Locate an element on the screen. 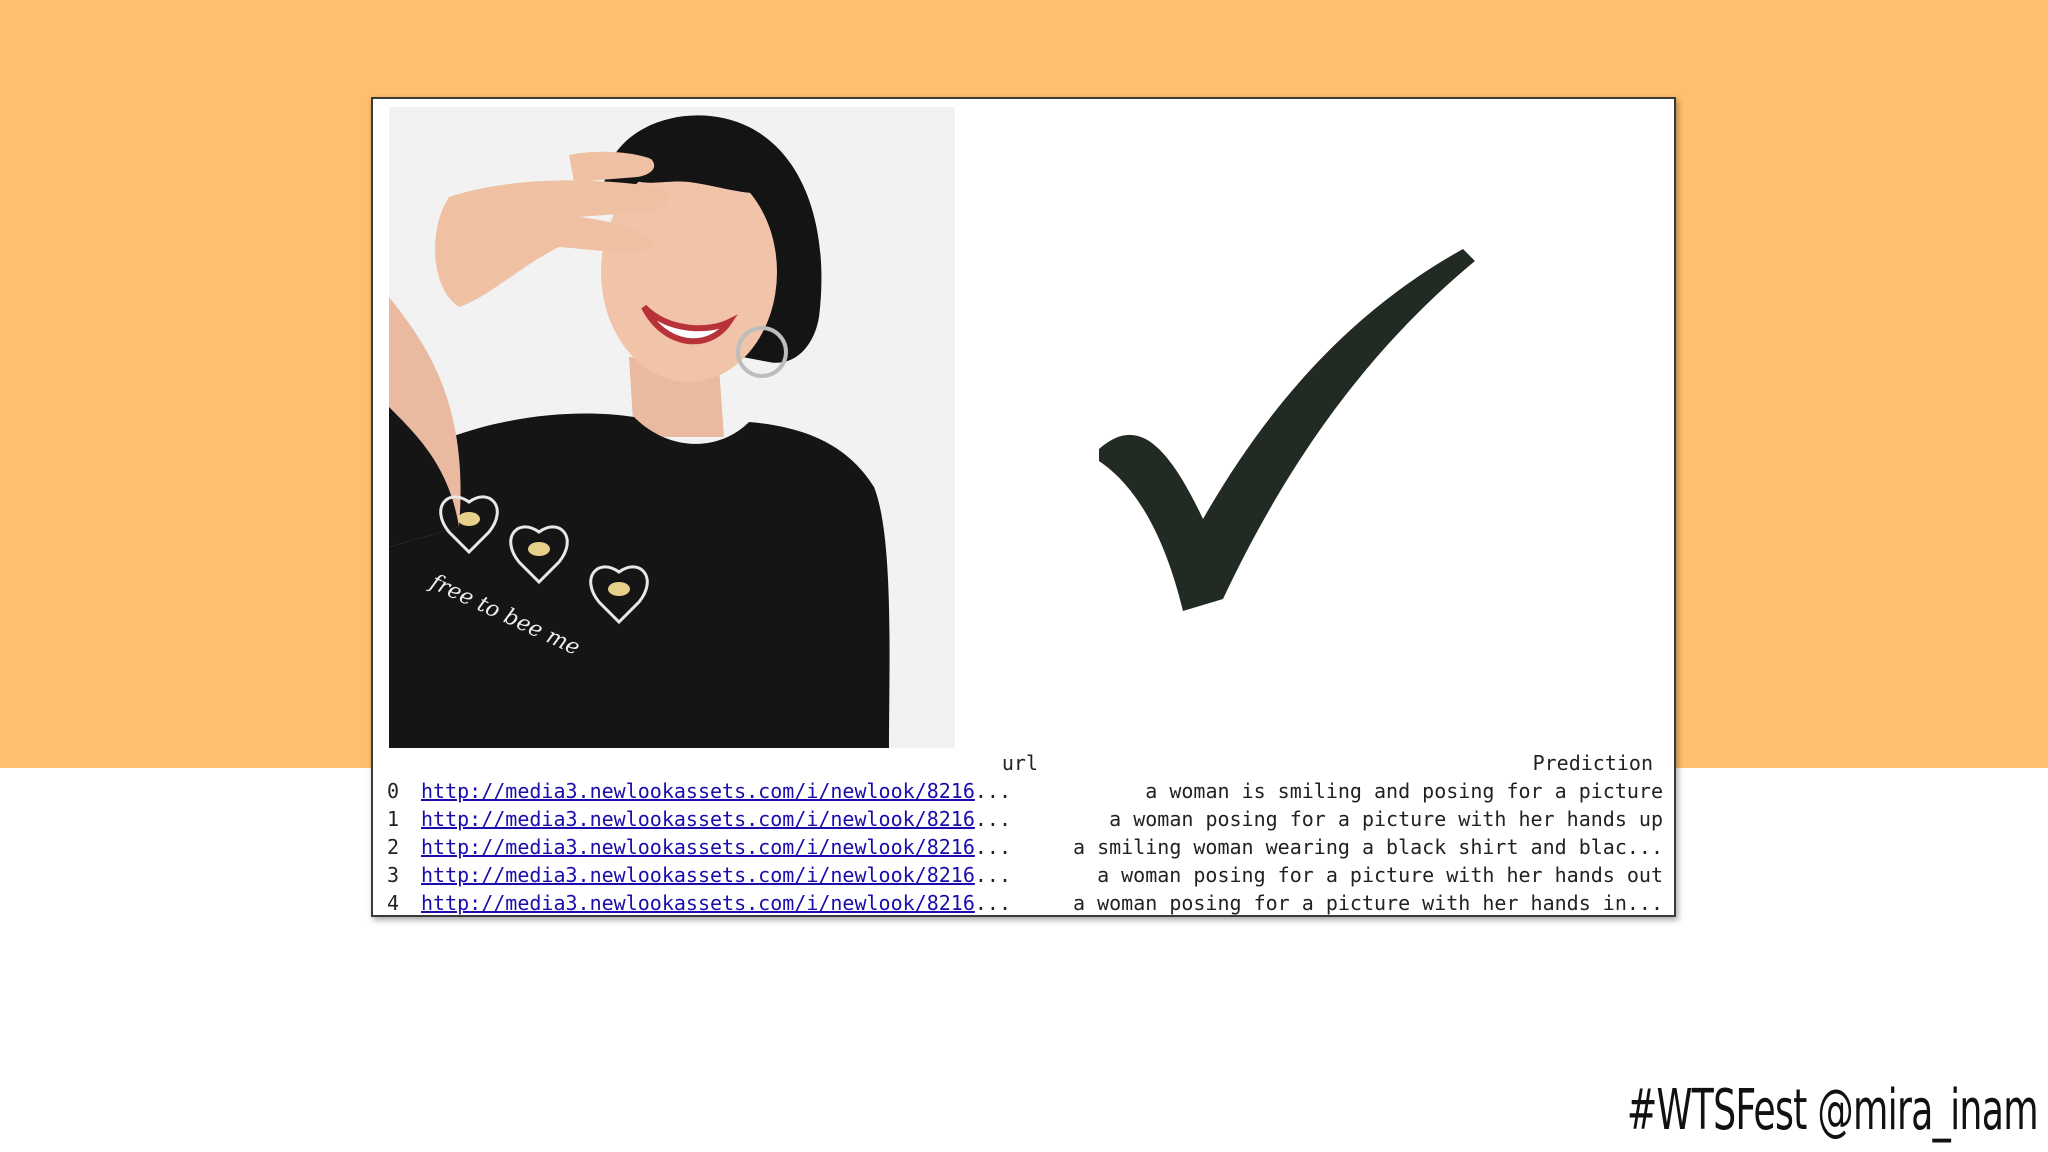 This screenshot has width=2048, height=1152. table-header-row: url Prediction is located at coordinates (1025, 763).